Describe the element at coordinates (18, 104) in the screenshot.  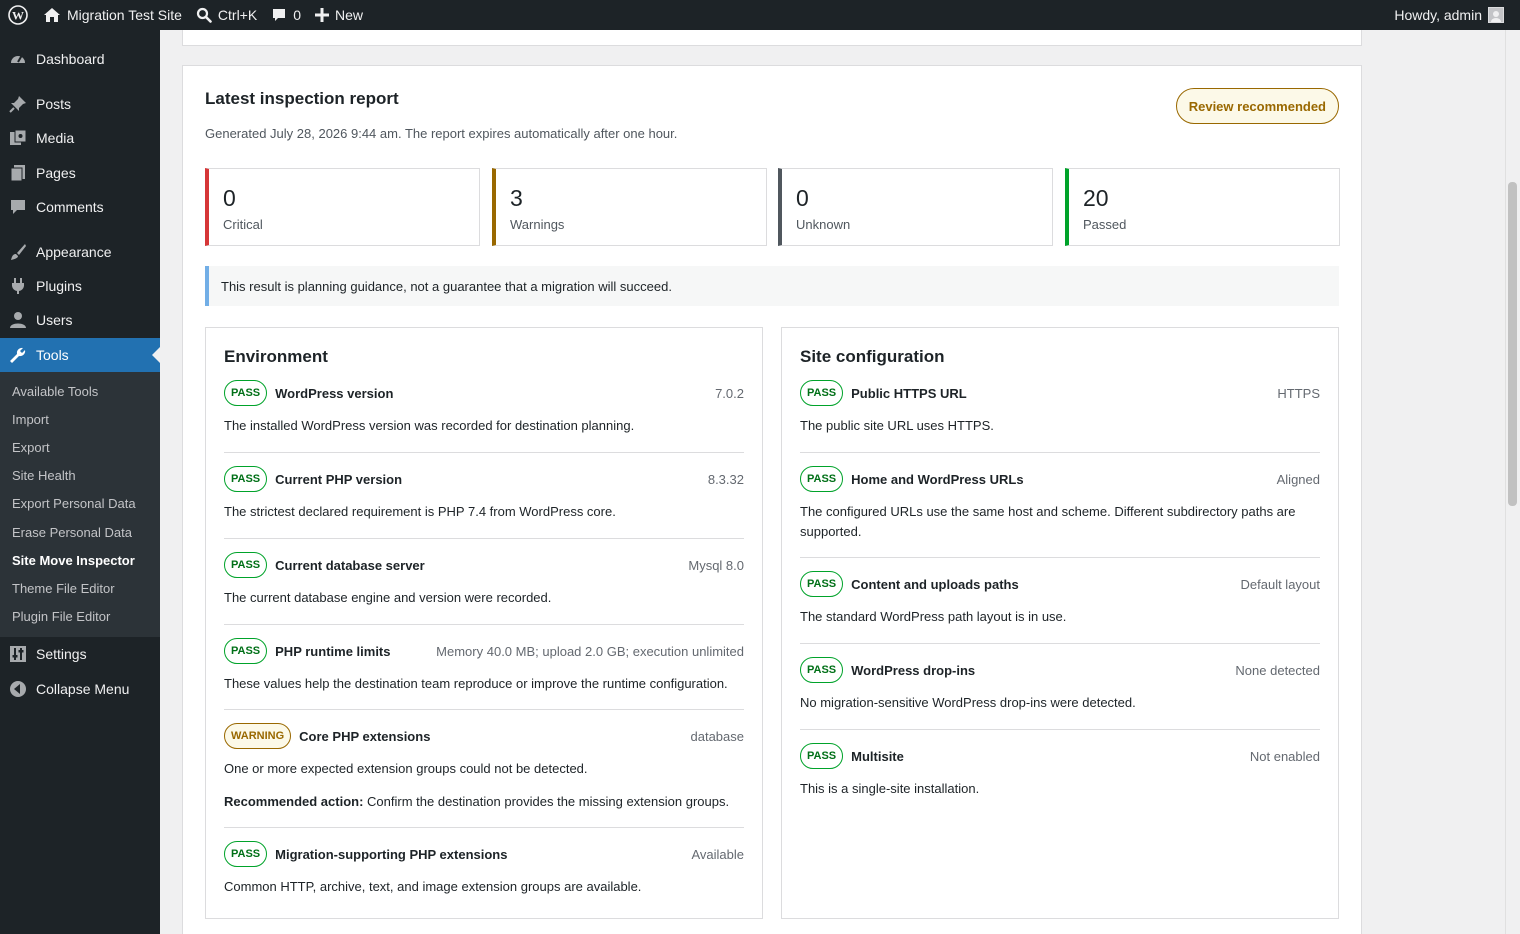
I see `pushpin-icon` at that location.